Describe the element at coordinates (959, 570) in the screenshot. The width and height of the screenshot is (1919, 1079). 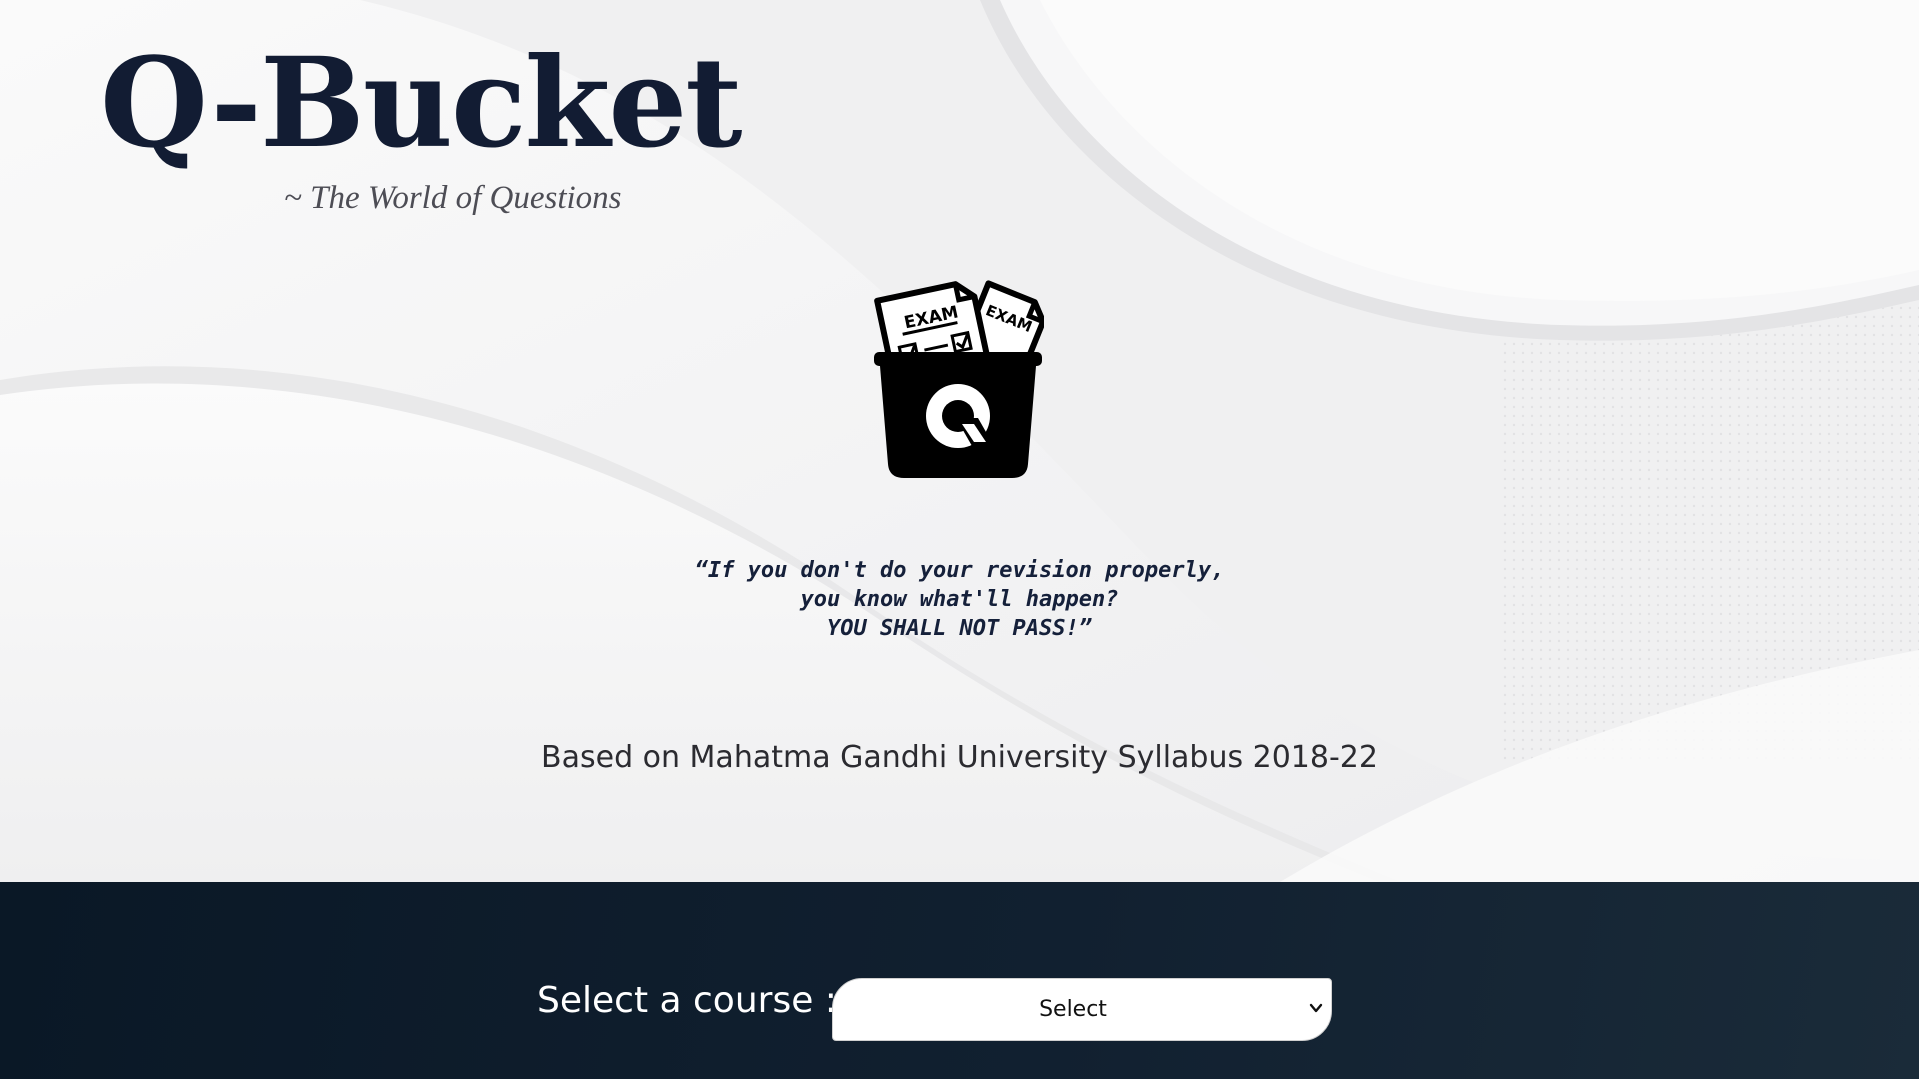
I see `quote-line-1: “If you don't do your revision properly,` at that location.